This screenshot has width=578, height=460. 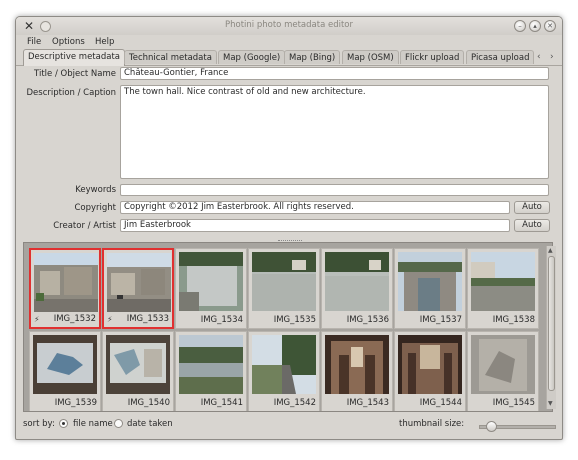 I want to click on thumbnail-img-1534: IMG_1534, so click(x=211, y=288).